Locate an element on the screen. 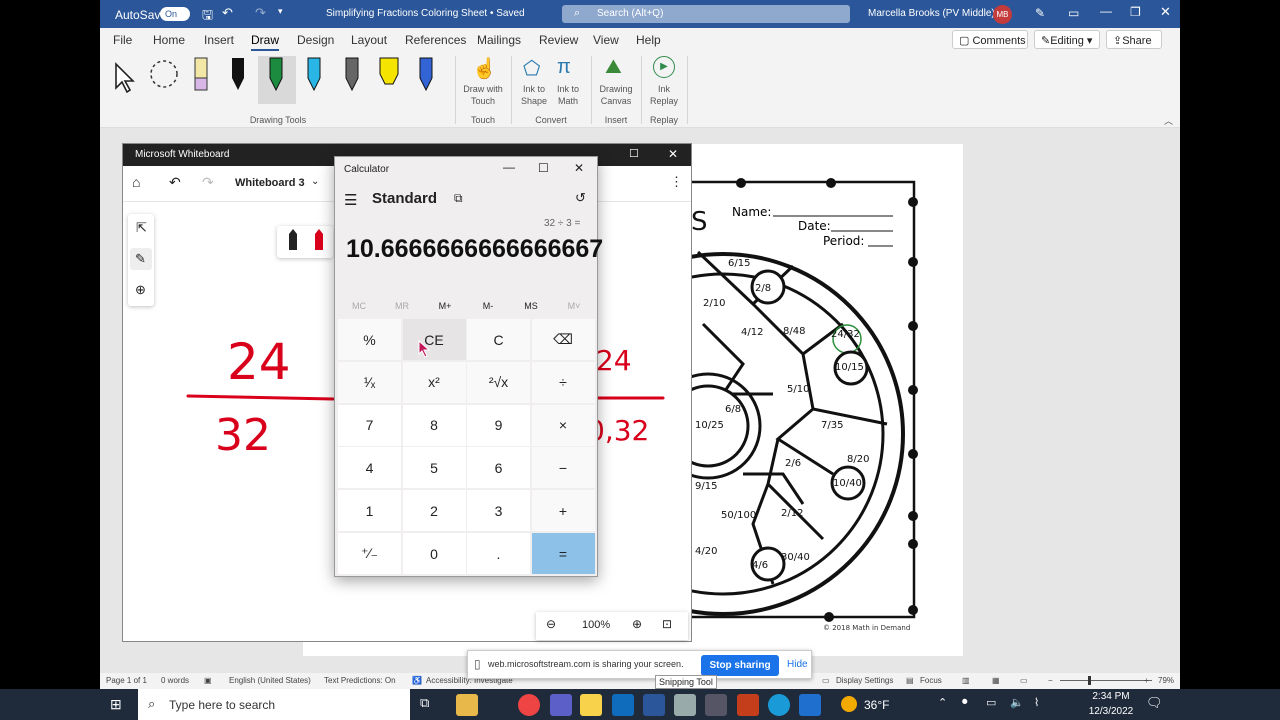 The width and height of the screenshot is (1280, 720). status-zoom: 79% is located at coordinates (1166, 680).